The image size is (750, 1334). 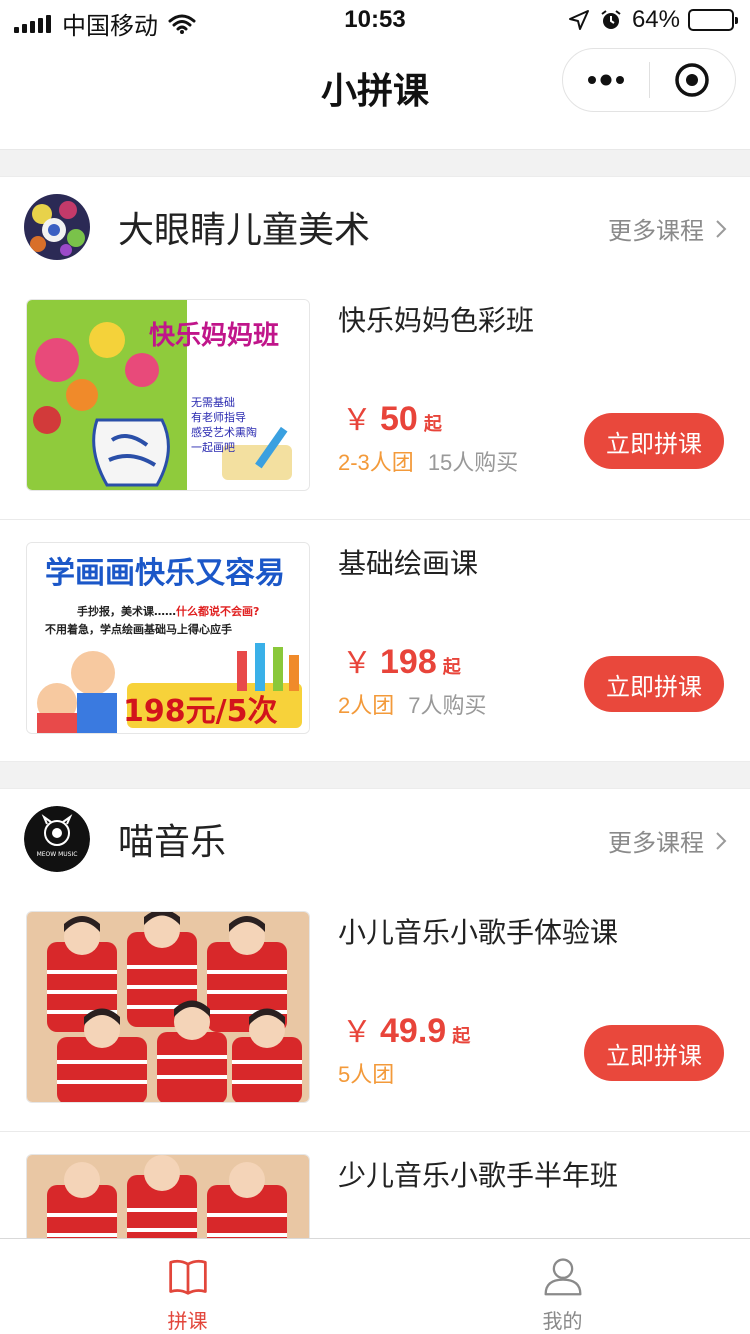 What do you see at coordinates (562, 1322) in the screenshot?
I see `tab-label: 我的` at bounding box center [562, 1322].